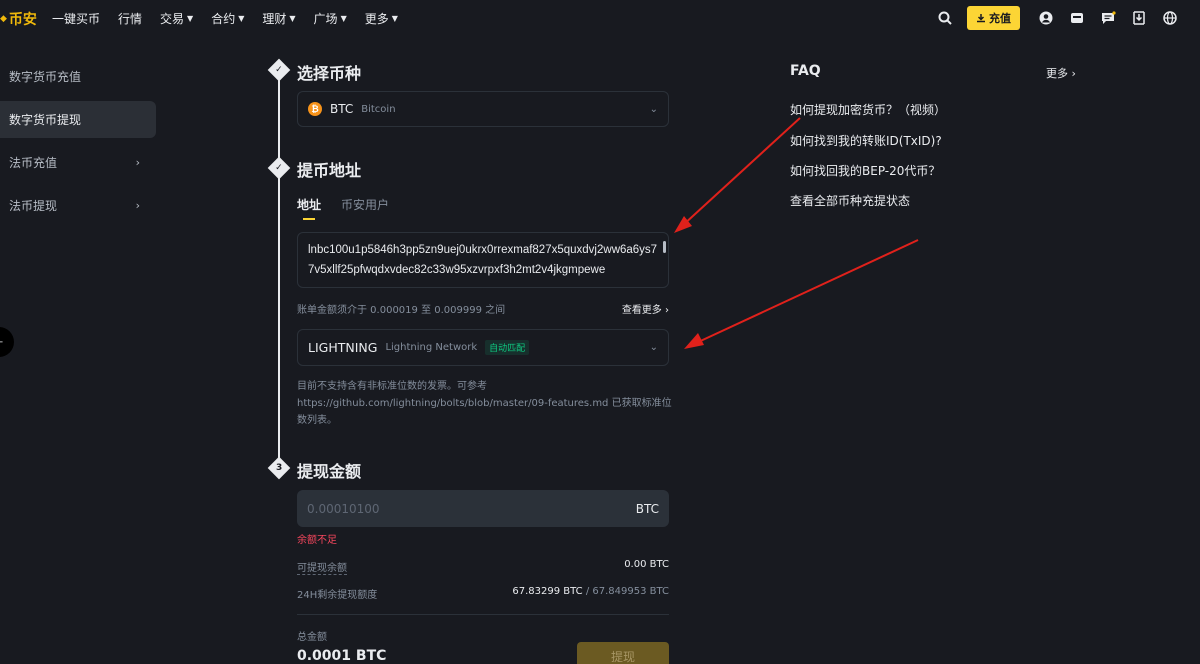 The height and width of the screenshot is (664, 1200). What do you see at coordinates (312, 637) in the screenshot?
I see `total-amount-label: 总金额` at bounding box center [312, 637].